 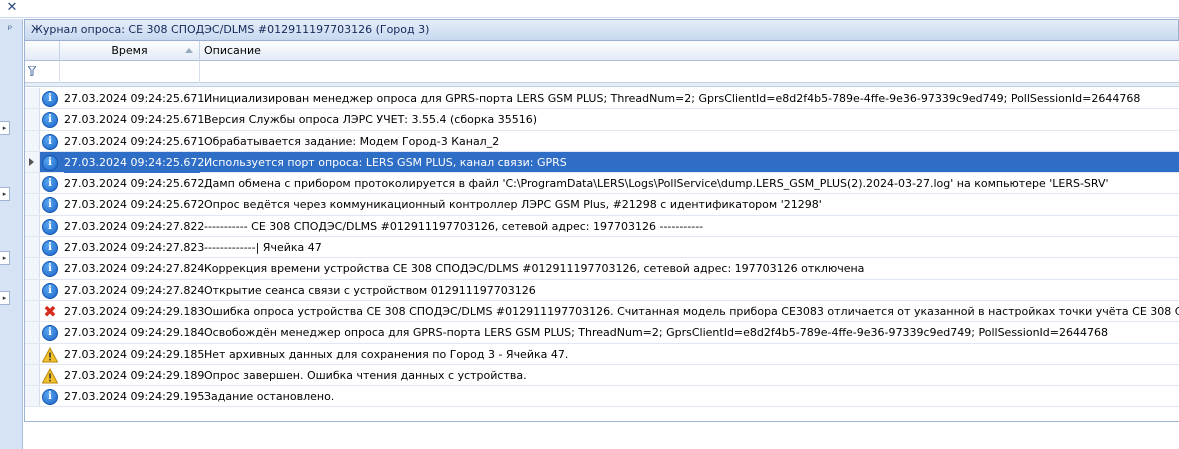 I want to click on left-dock-rail: ᵖ ▸ ▸ ▸ ▸, so click(x=11, y=234).